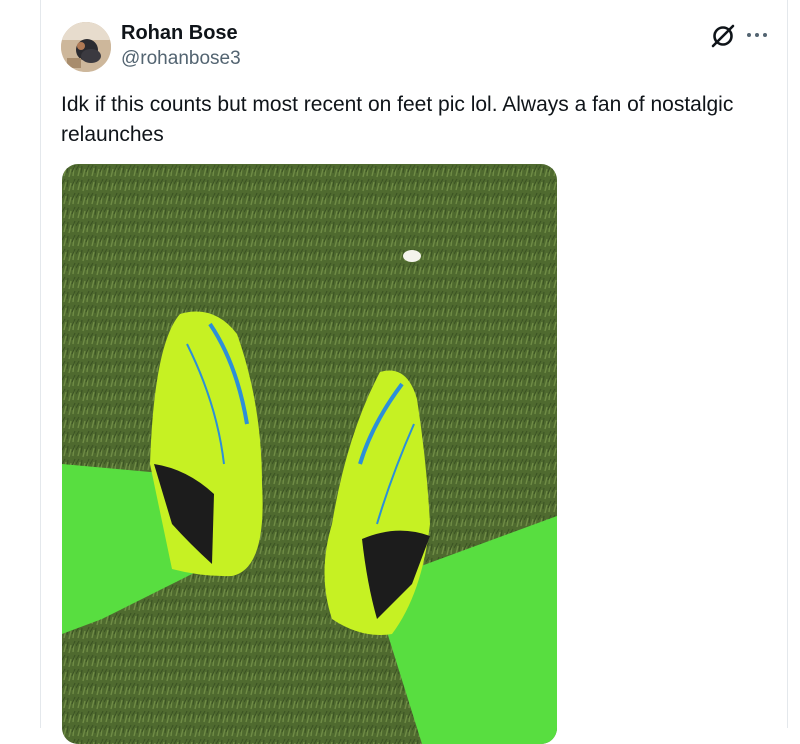  Describe the element at coordinates (86, 47) in the screenshot. I see `avatar` at that location.